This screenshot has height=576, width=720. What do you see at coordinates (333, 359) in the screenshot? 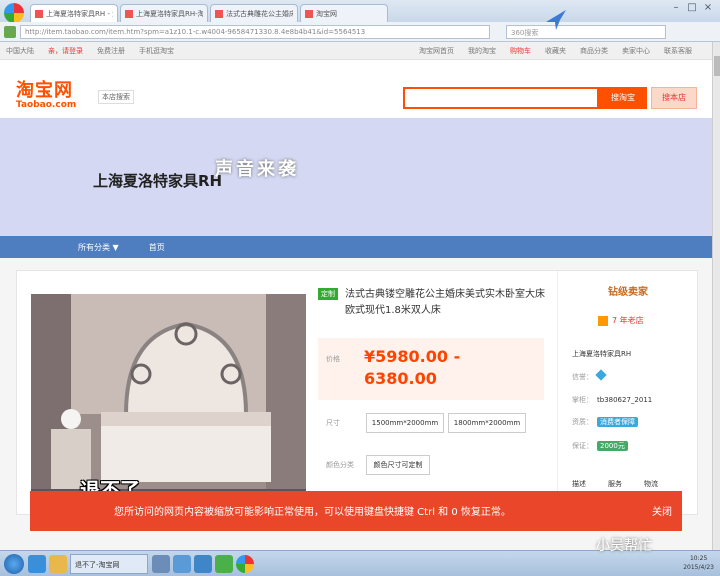
I see `price-label: 价格` at bounding box center [333, 359].